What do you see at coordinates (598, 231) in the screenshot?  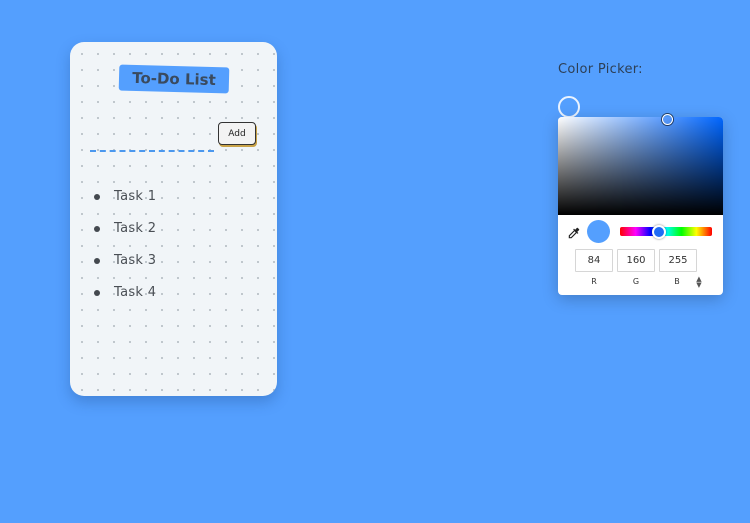 I see `color-preview-swatch` at bounding box center [598, 231].